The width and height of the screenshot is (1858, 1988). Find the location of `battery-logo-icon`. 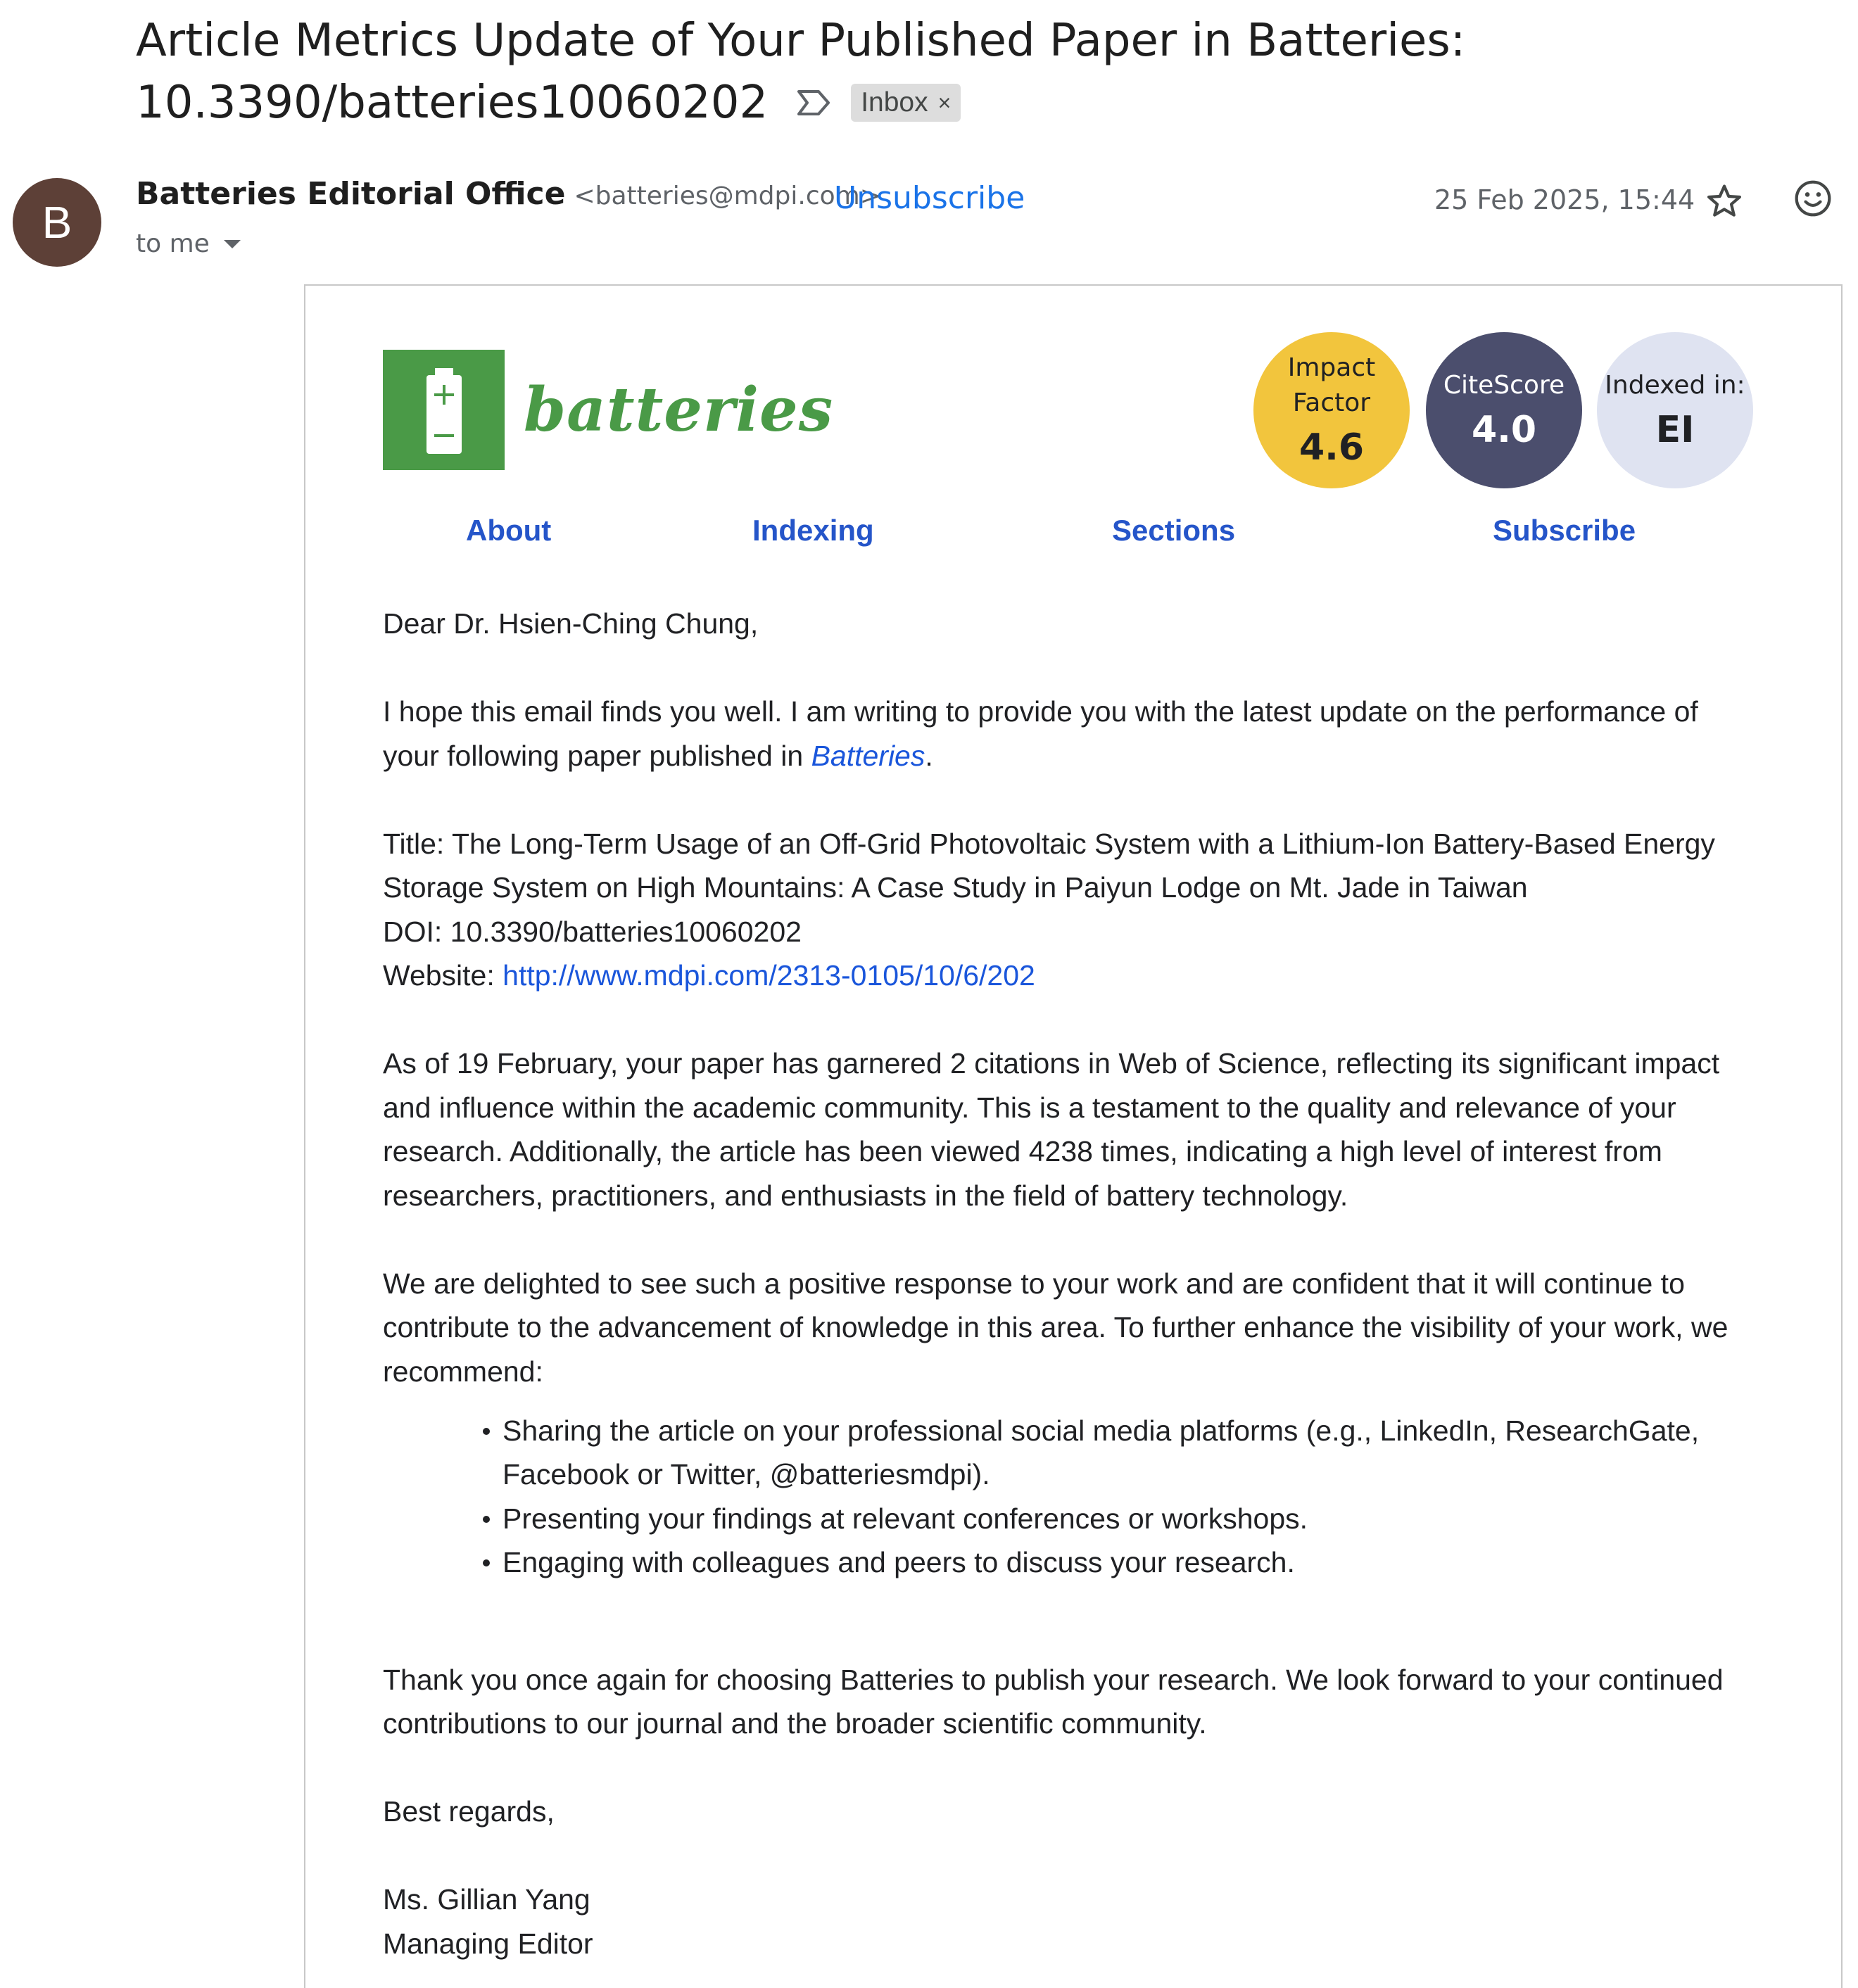

battery-logo-icon is located at coordinates (444, 410).